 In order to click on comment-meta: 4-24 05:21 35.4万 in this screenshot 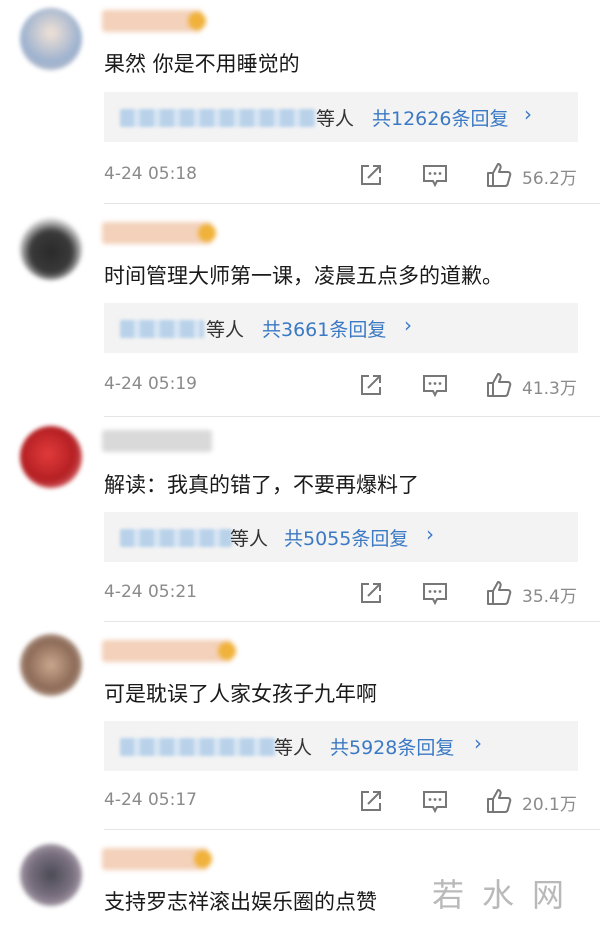, I will do `click(344, 593)`.